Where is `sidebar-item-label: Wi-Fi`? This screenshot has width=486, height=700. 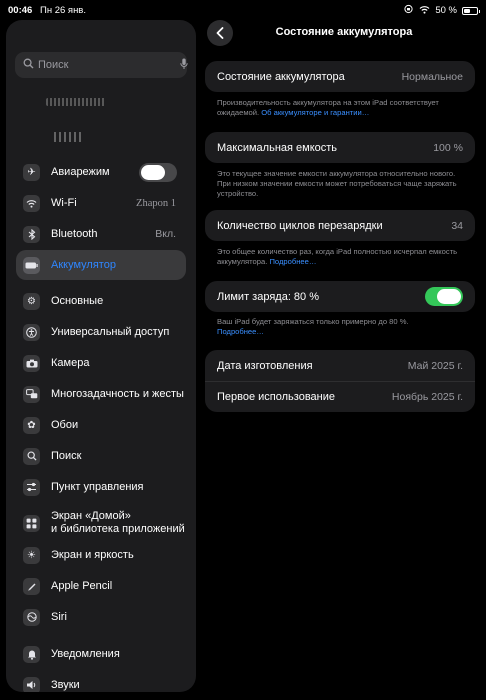 sidebar-item-label: Wi-Fi is located at coordinates (64, 202).